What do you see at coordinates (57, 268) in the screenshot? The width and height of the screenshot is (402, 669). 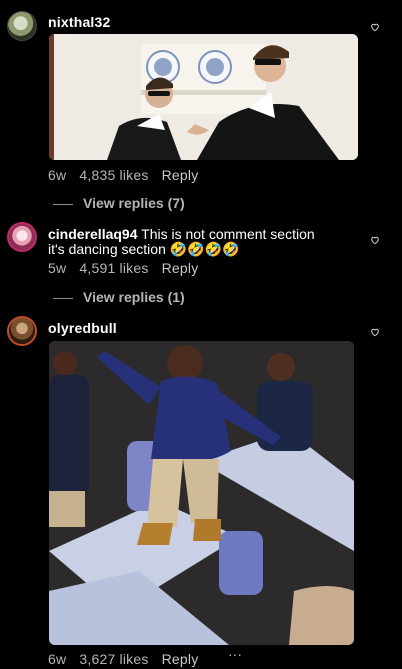 I see `comment-time: 5w` at bounding box center [57, 268].